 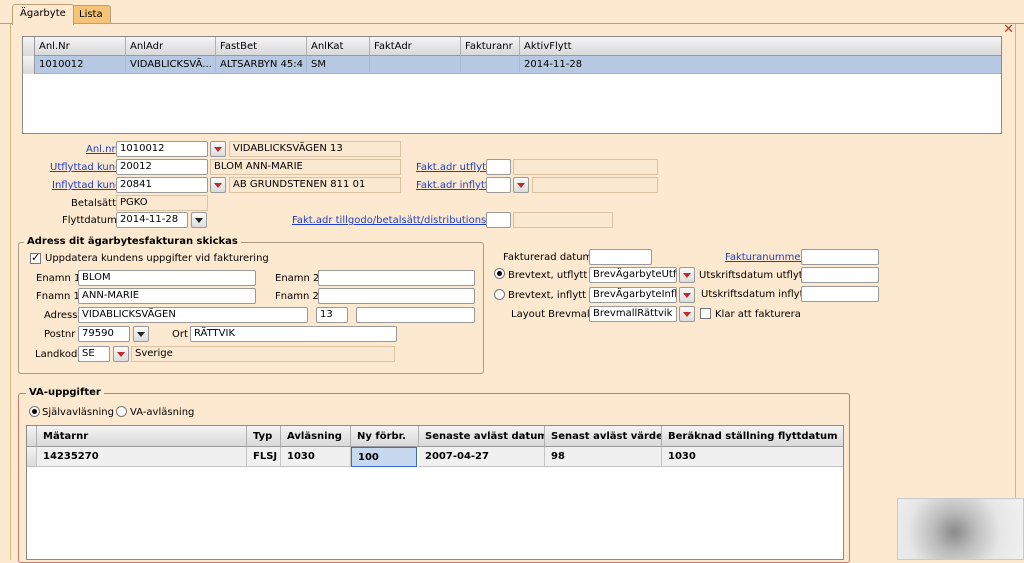 I want to click on ort-label: Ort, so click(x=180, y=334).